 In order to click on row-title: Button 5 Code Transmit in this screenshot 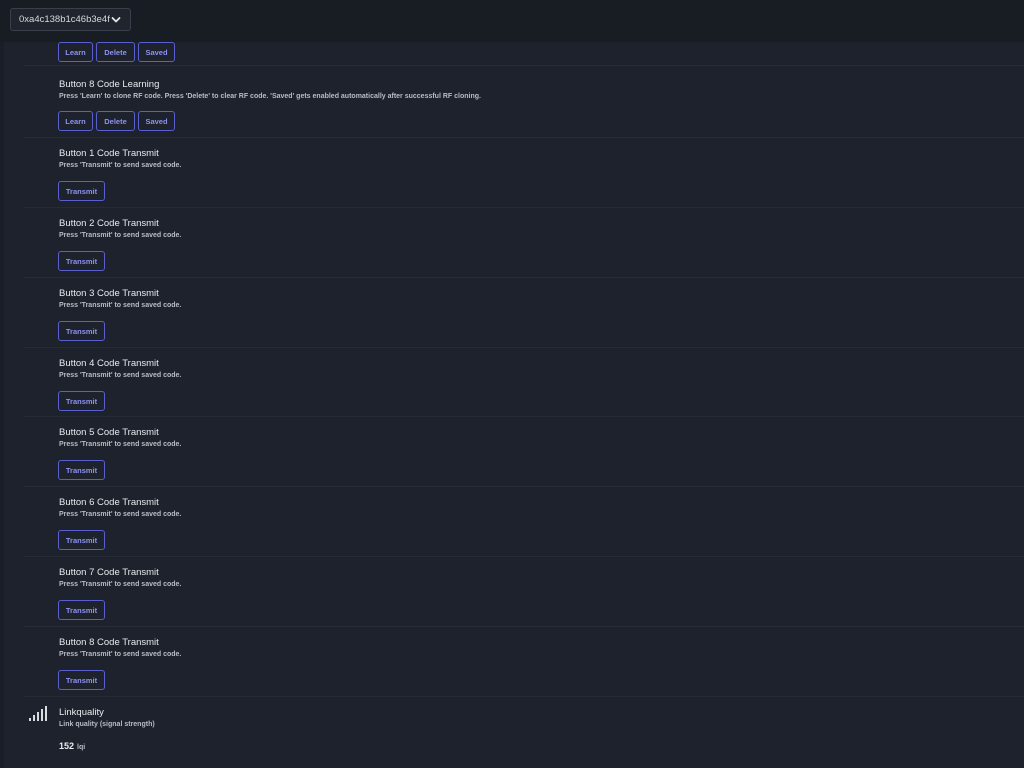, I will do `click(109, 432)`.